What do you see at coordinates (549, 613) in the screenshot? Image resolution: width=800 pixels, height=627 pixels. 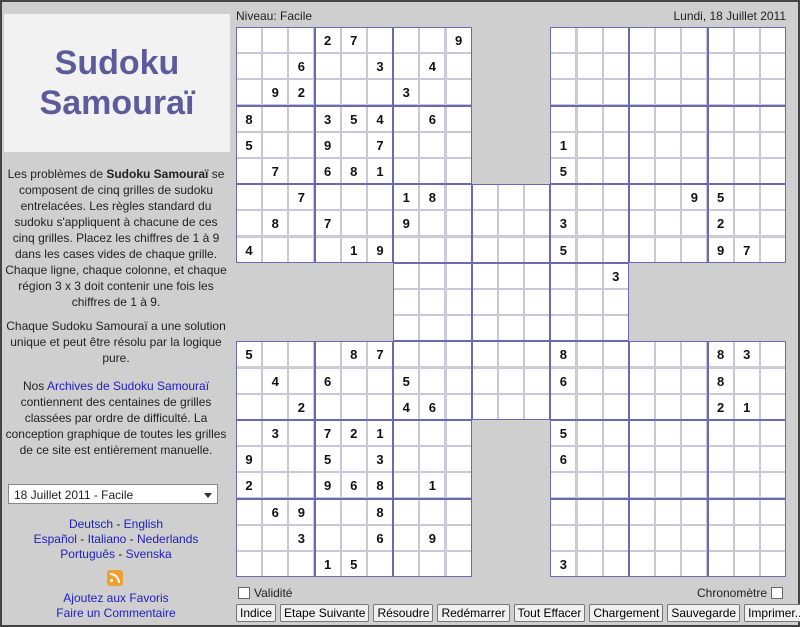 I see `clear-all-button: Tout Effacer` at bounding box center [549, 613].